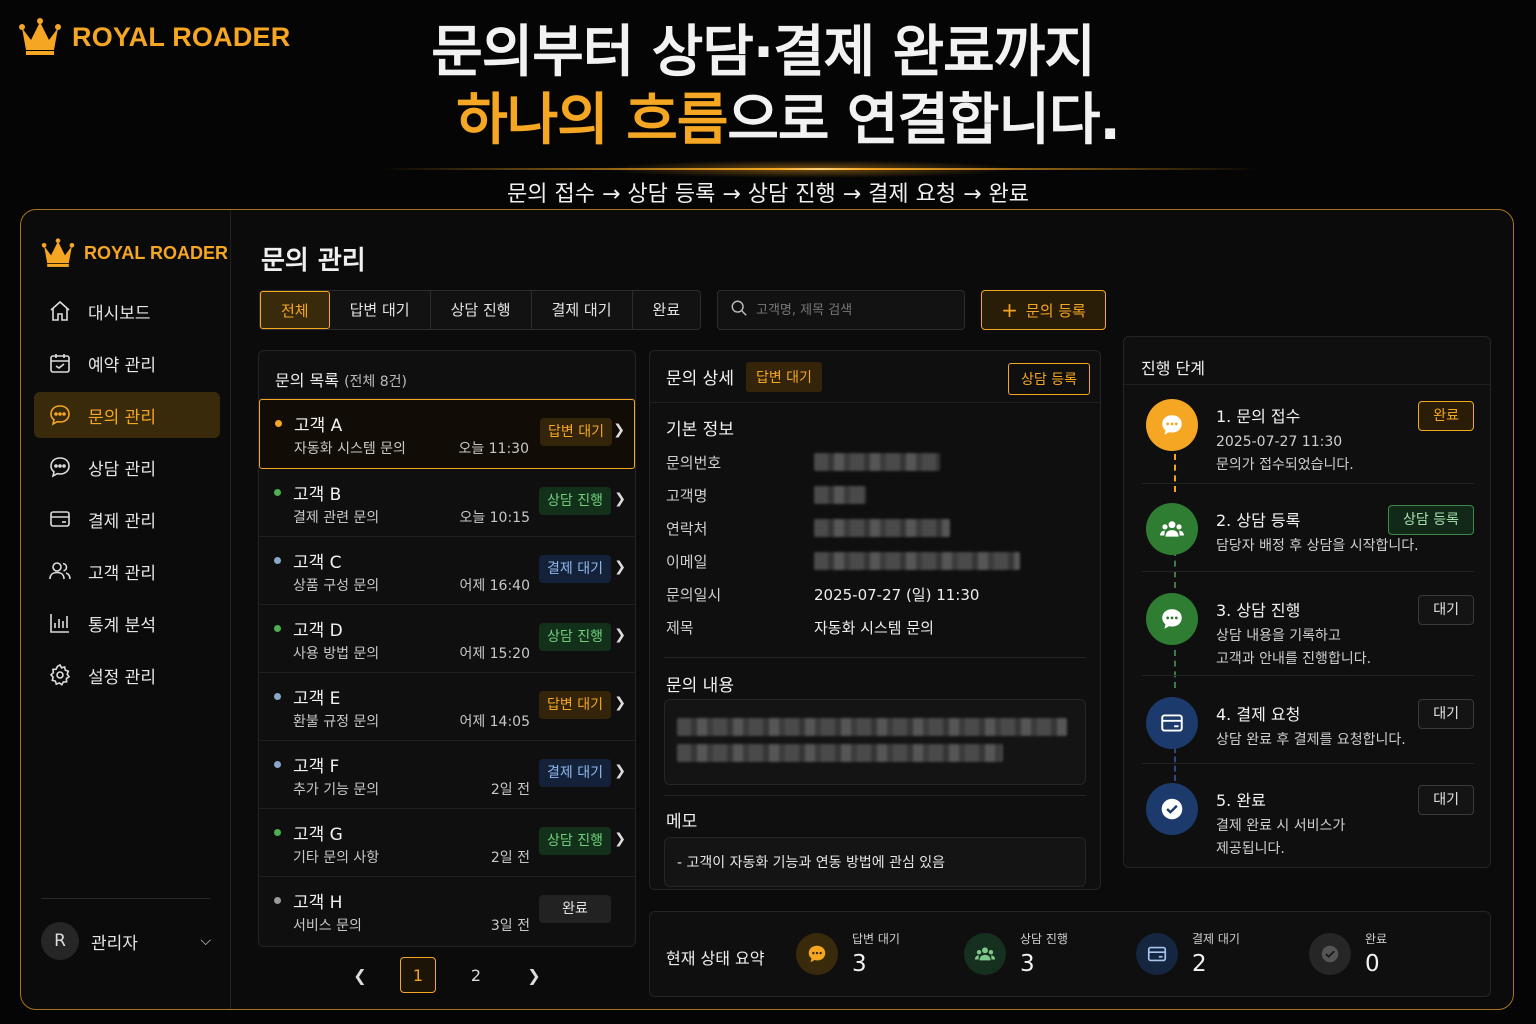  I want to click on sidebar-brand-name: ROYAL ROADER, so click(156, 252).